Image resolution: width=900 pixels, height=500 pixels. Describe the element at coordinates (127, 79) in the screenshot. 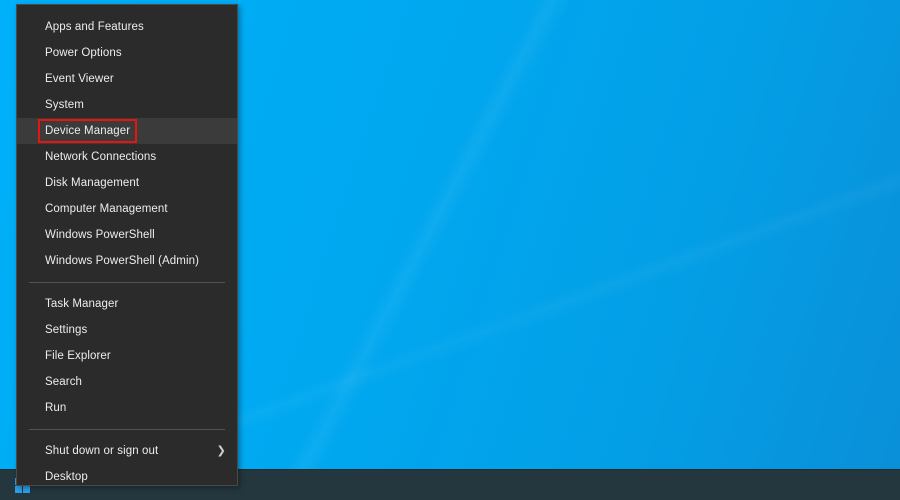

I see `menu-item-event-viewer: Event Viewer` at that location.